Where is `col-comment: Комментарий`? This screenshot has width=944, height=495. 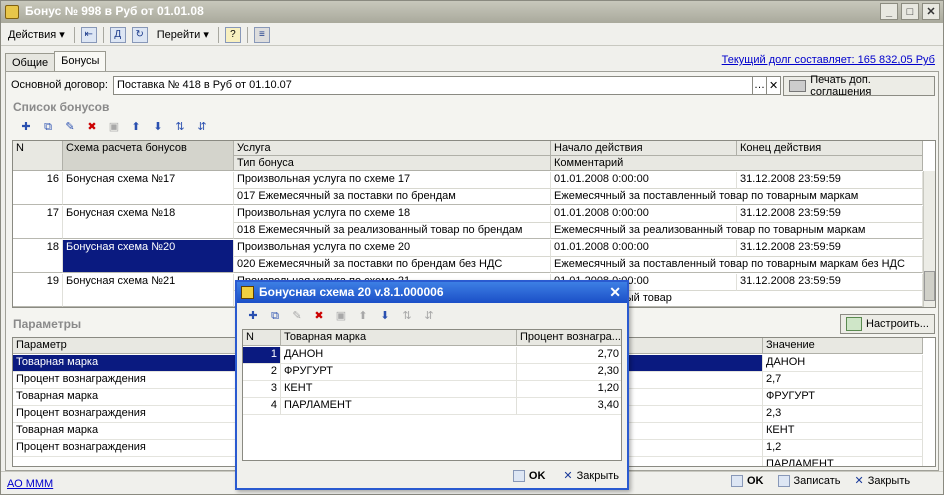
col-comment: Комментарий is located at coordinates (737, 163).